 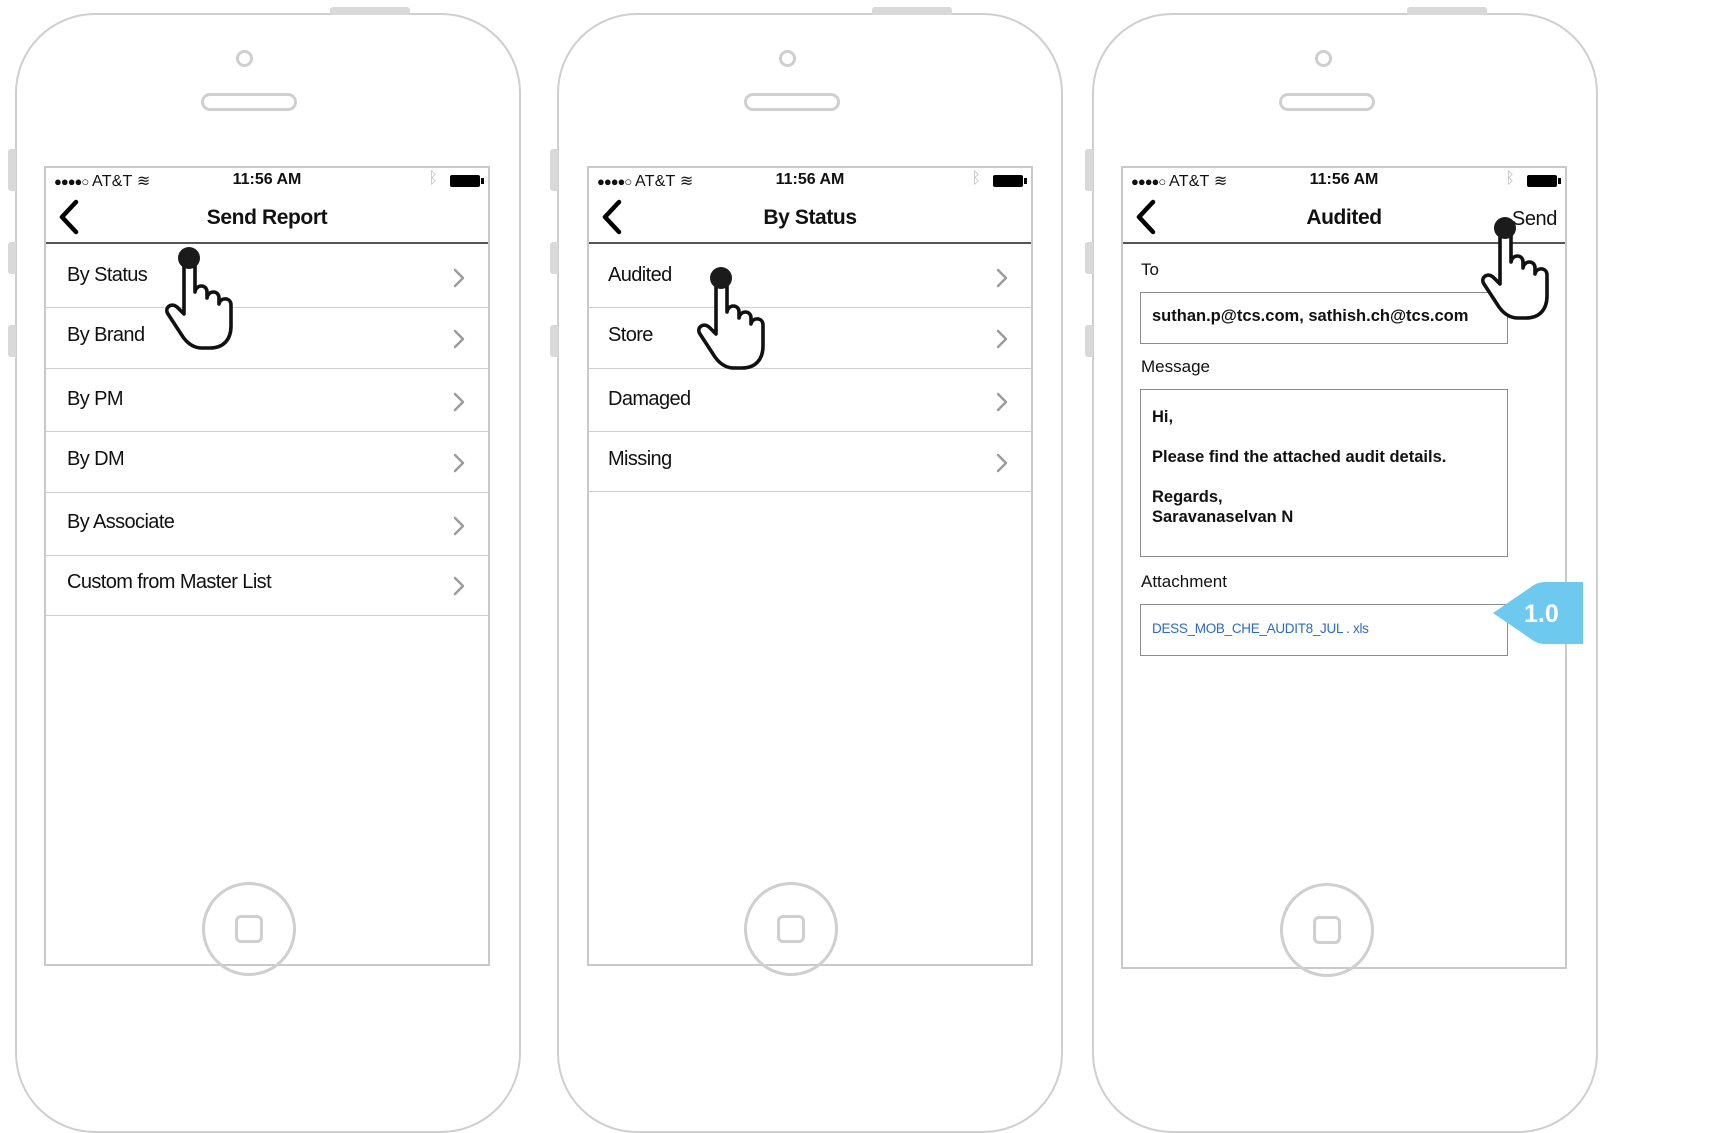 I want to click on page-title: By Status, so click(x=810, y=217).